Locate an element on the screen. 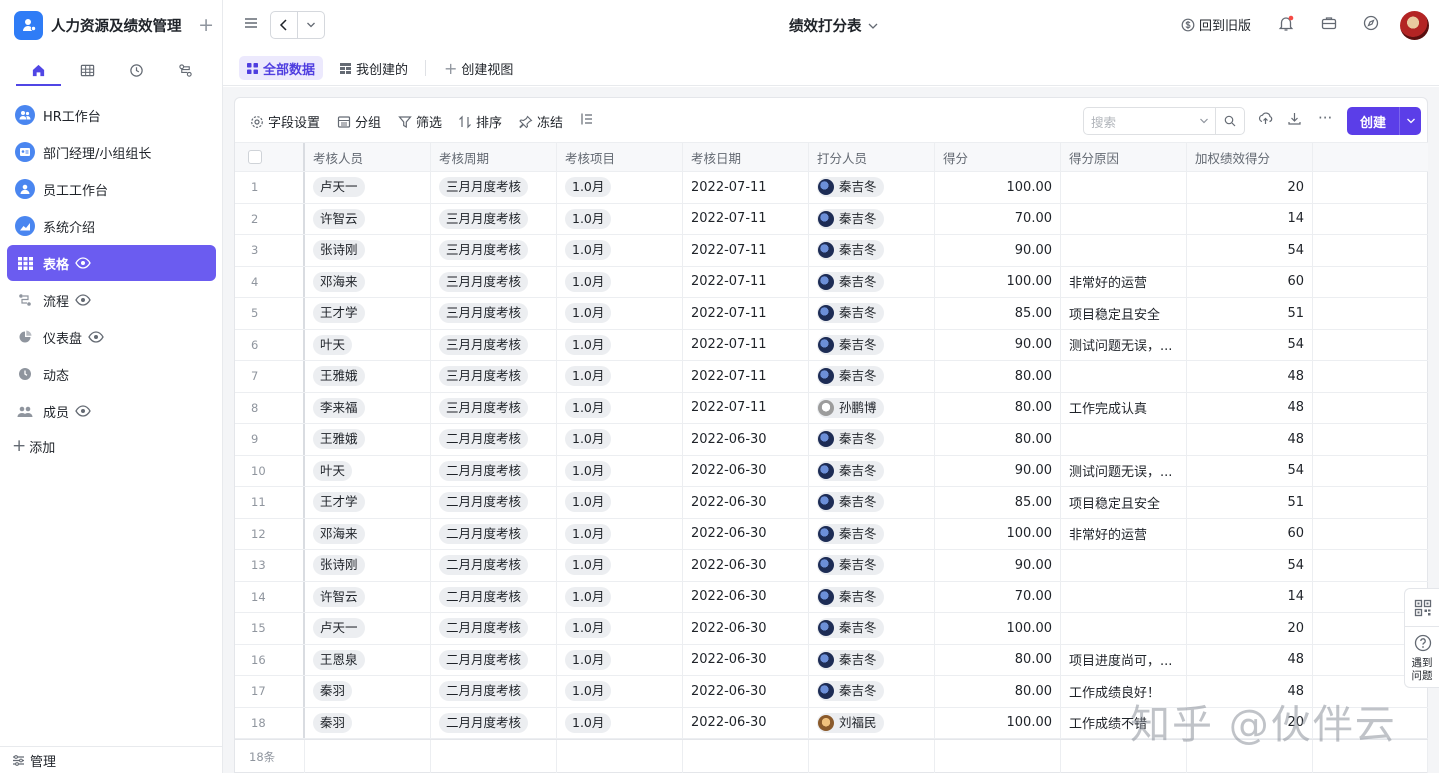 The image size is (1439, 773). cell-reason: 项目稳定且安全 is located at coordinates (1124, 502).